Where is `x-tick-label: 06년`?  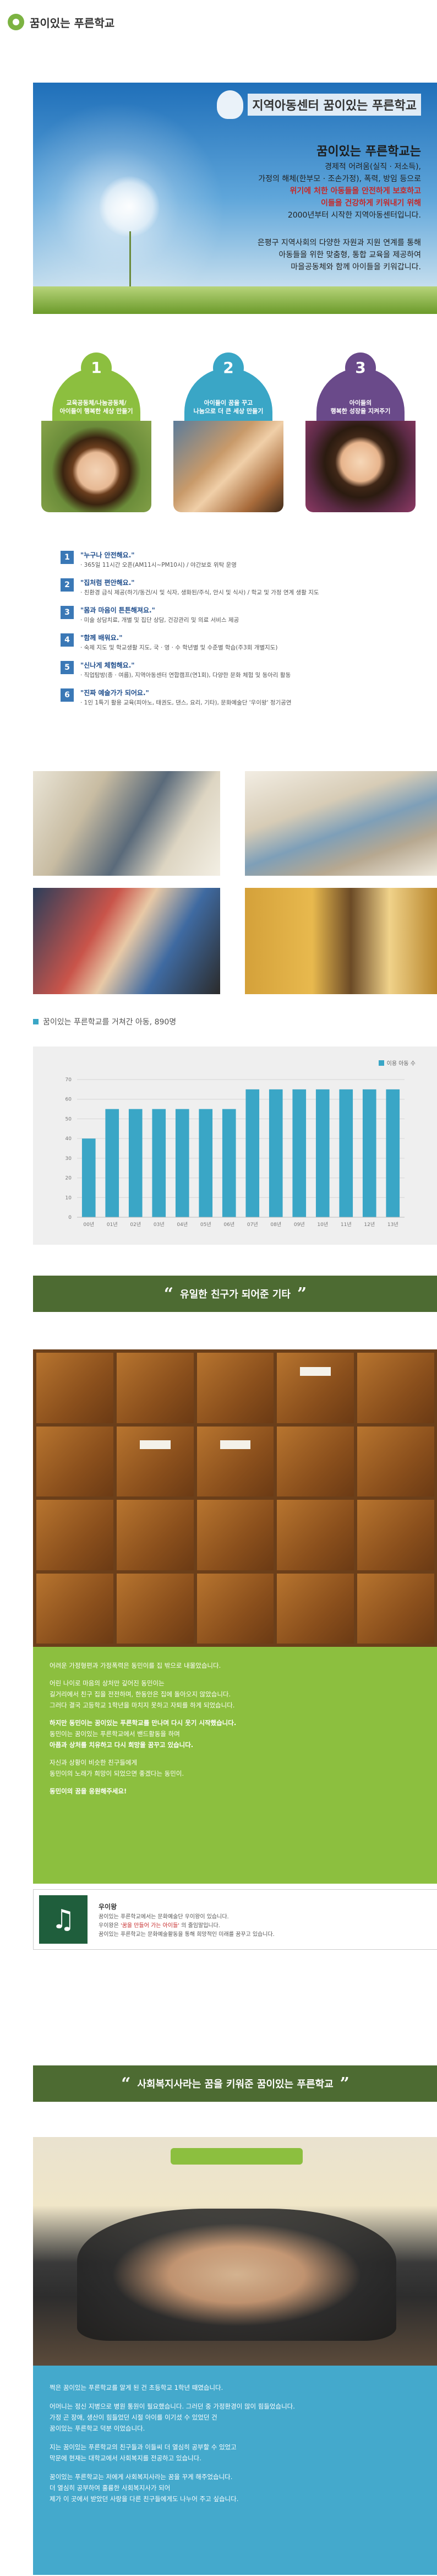
x-tick-label: 06년 is located at coordinates (228, 1225).